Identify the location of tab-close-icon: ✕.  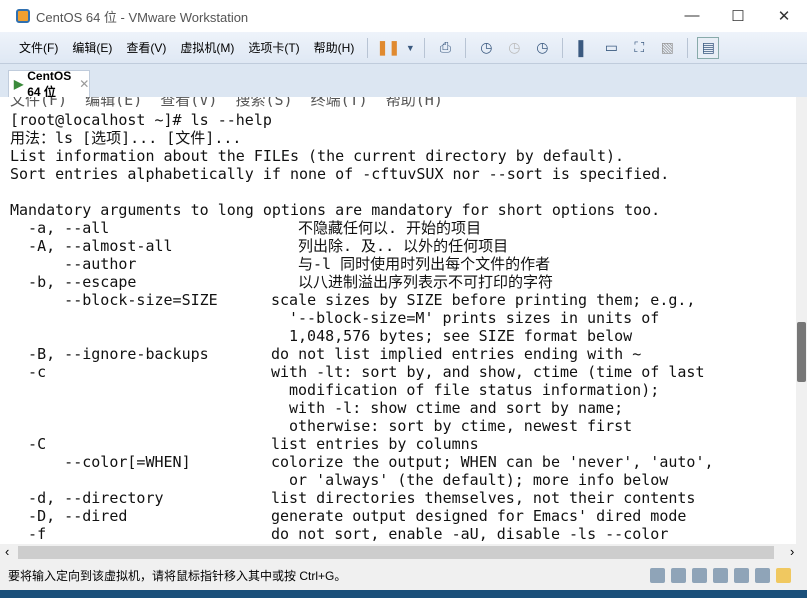
(84, 84).